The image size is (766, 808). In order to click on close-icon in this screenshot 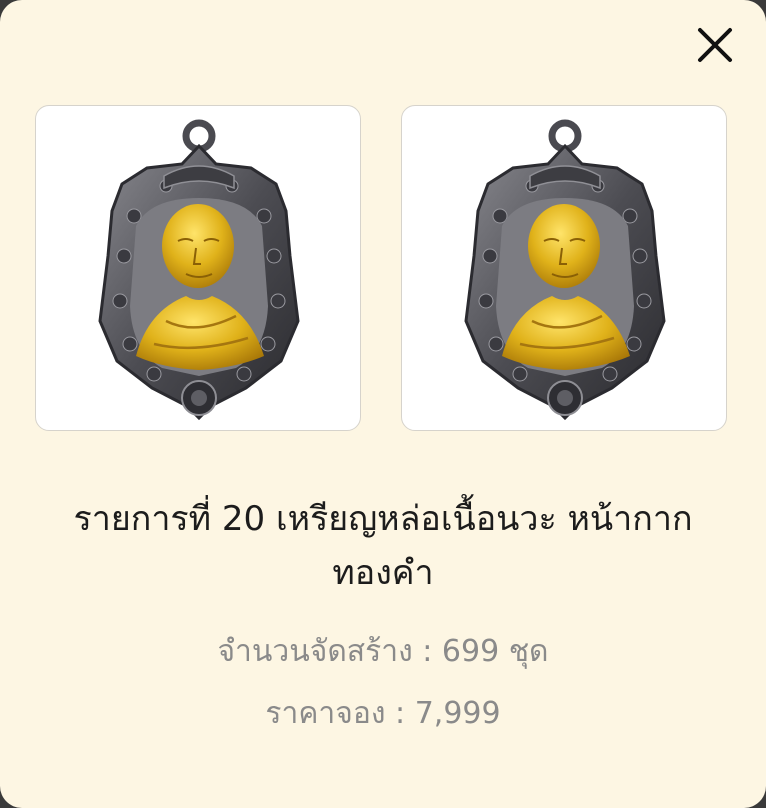, I will do `click(715, 45)`.